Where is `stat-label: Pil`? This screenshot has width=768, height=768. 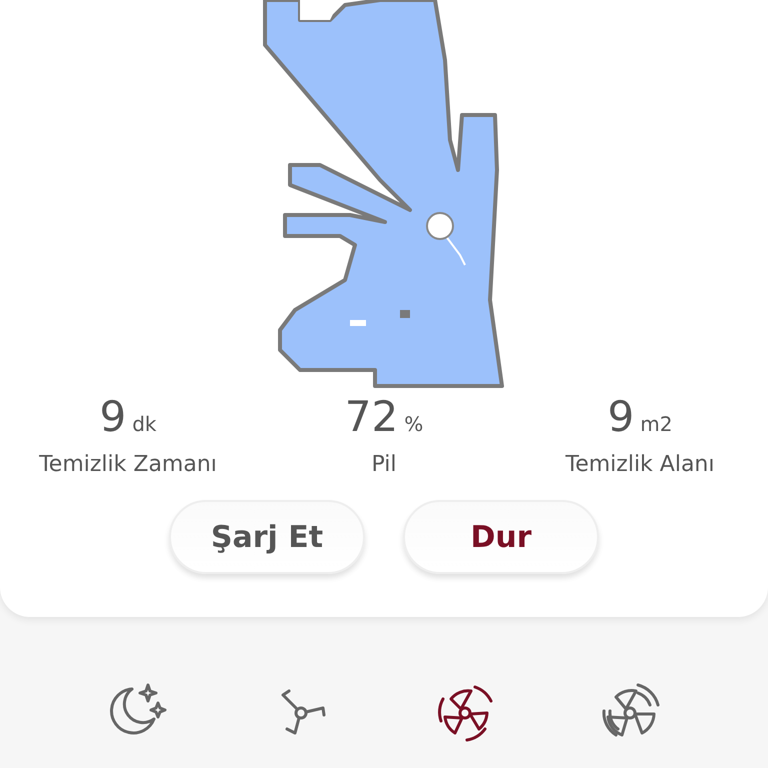 stat-label: Pil is located at coordinates (384, 465).